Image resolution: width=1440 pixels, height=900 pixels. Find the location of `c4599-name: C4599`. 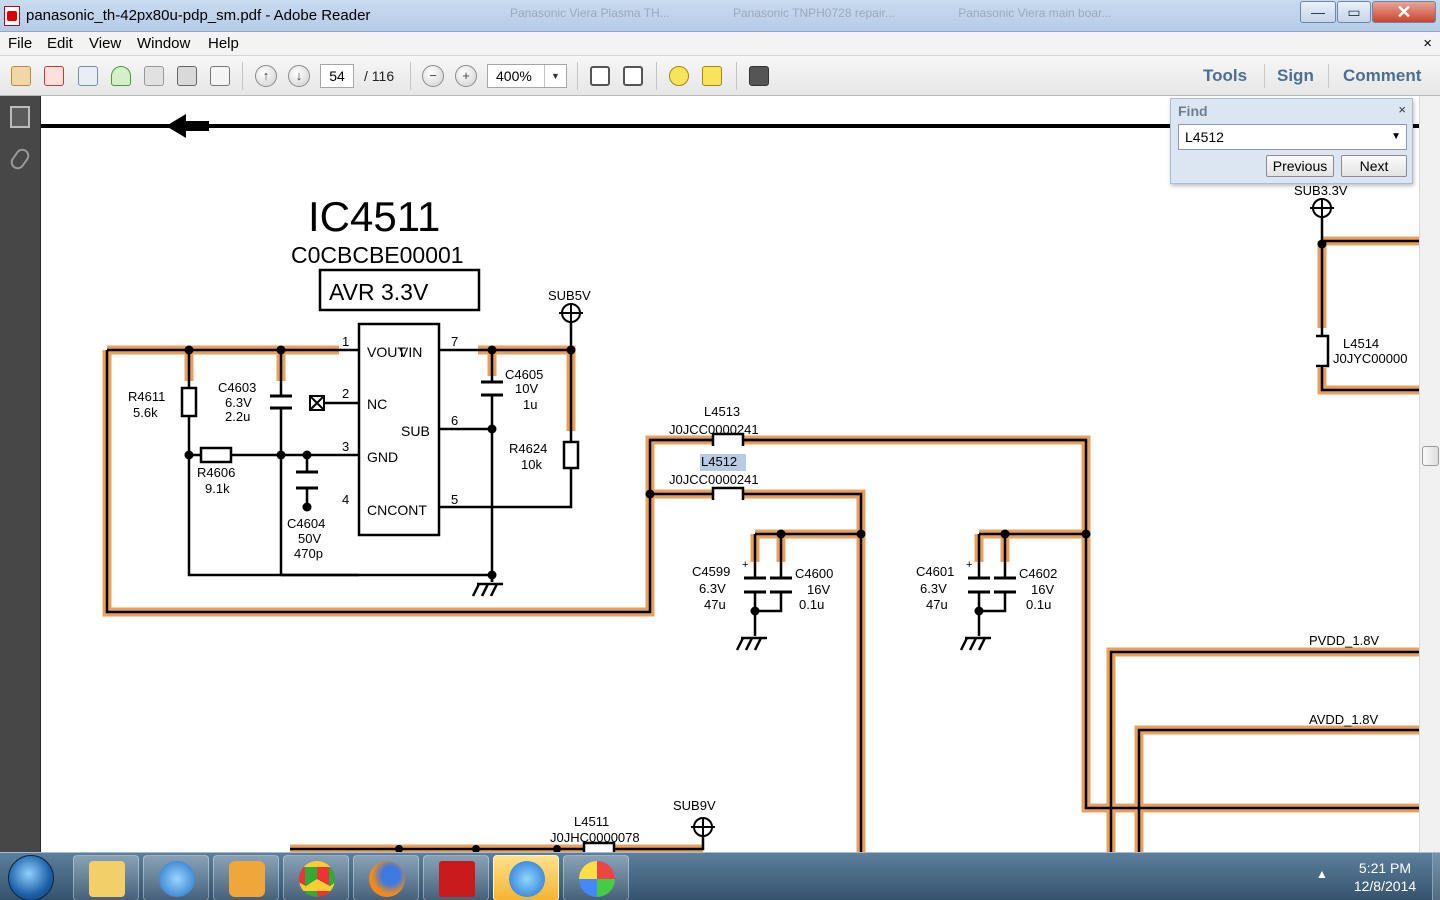

c4599-name: C4599 is located at coordinates (711, 571).